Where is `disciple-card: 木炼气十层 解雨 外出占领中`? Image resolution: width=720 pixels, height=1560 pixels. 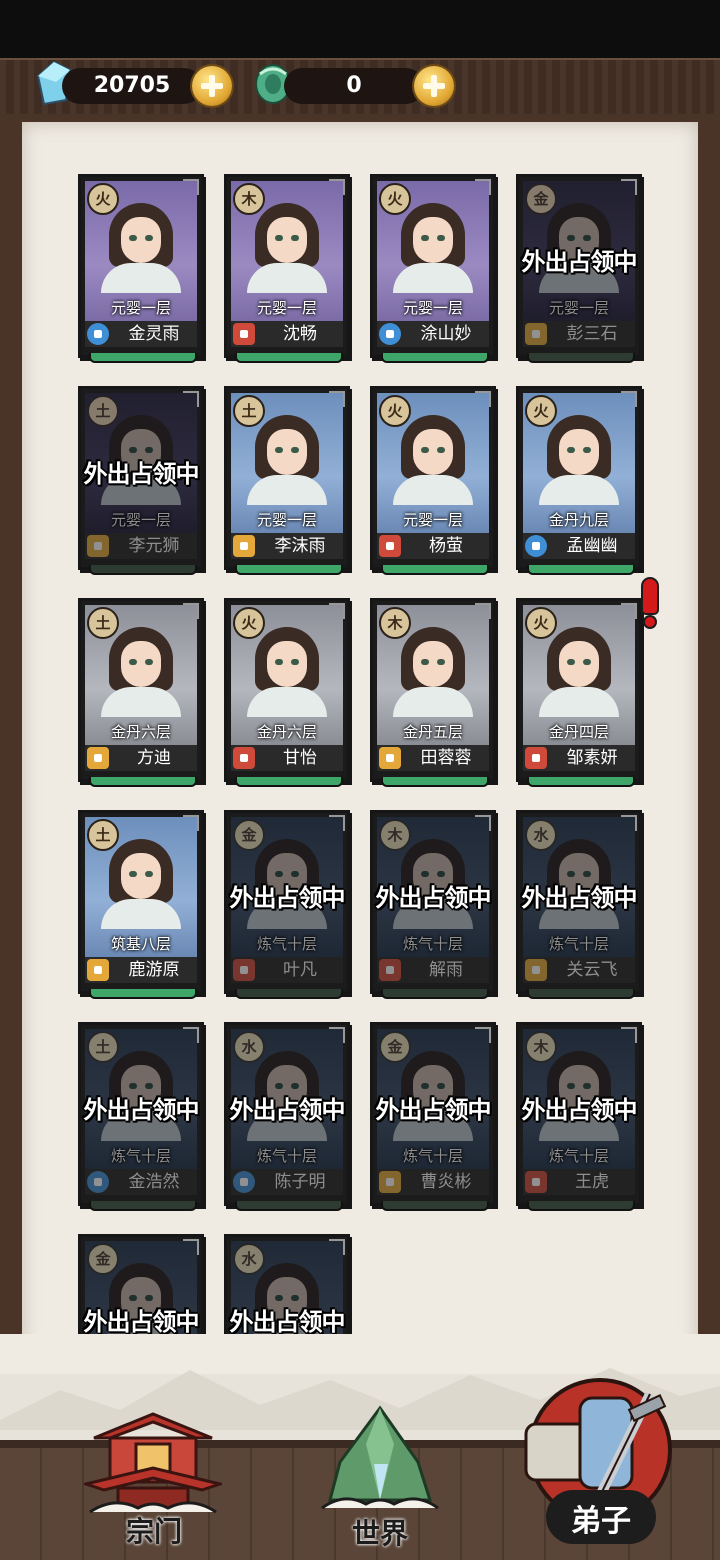 disciple-card: 木炼气十层 解雨 外出占领中 is located at coordinates (433, 904).